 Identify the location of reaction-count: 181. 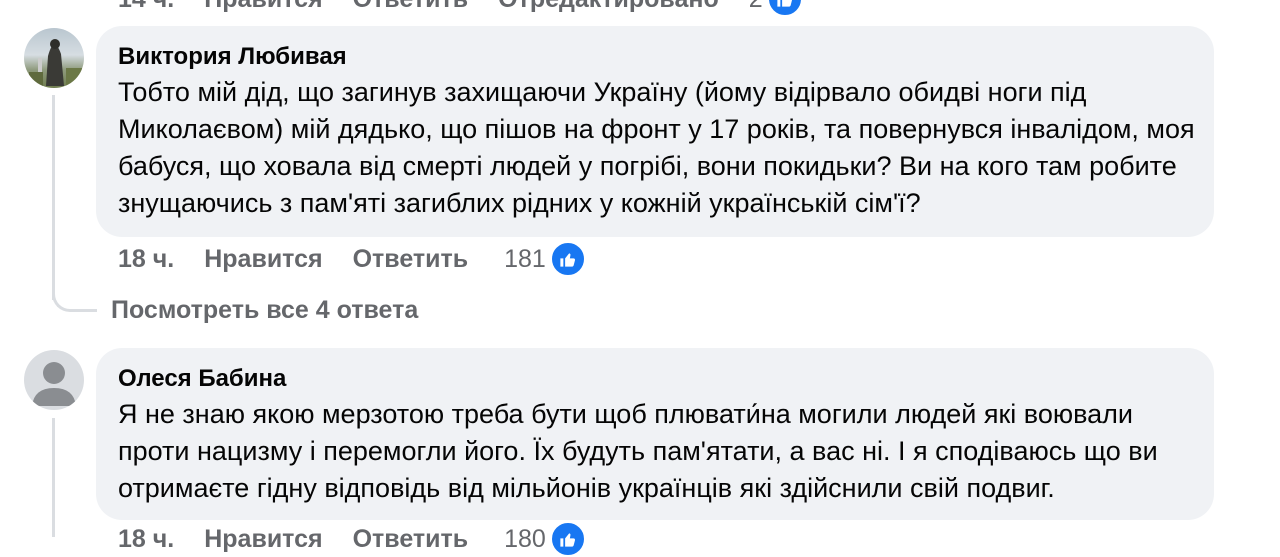
(525, 259).